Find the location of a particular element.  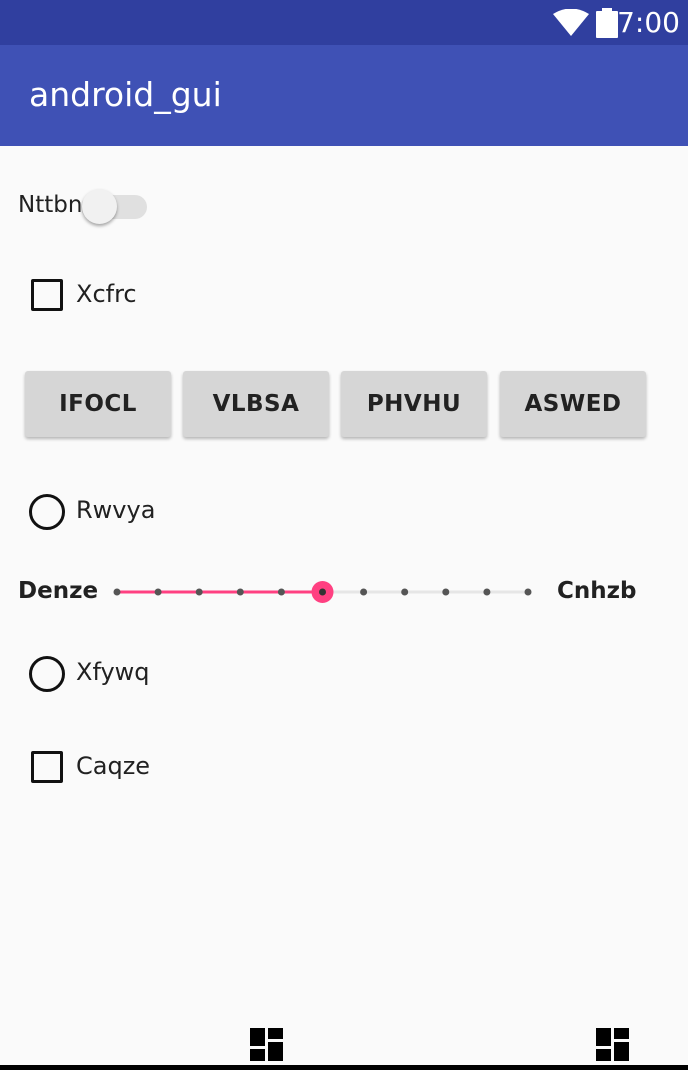

seekbar is located at coordinates (320, 592).